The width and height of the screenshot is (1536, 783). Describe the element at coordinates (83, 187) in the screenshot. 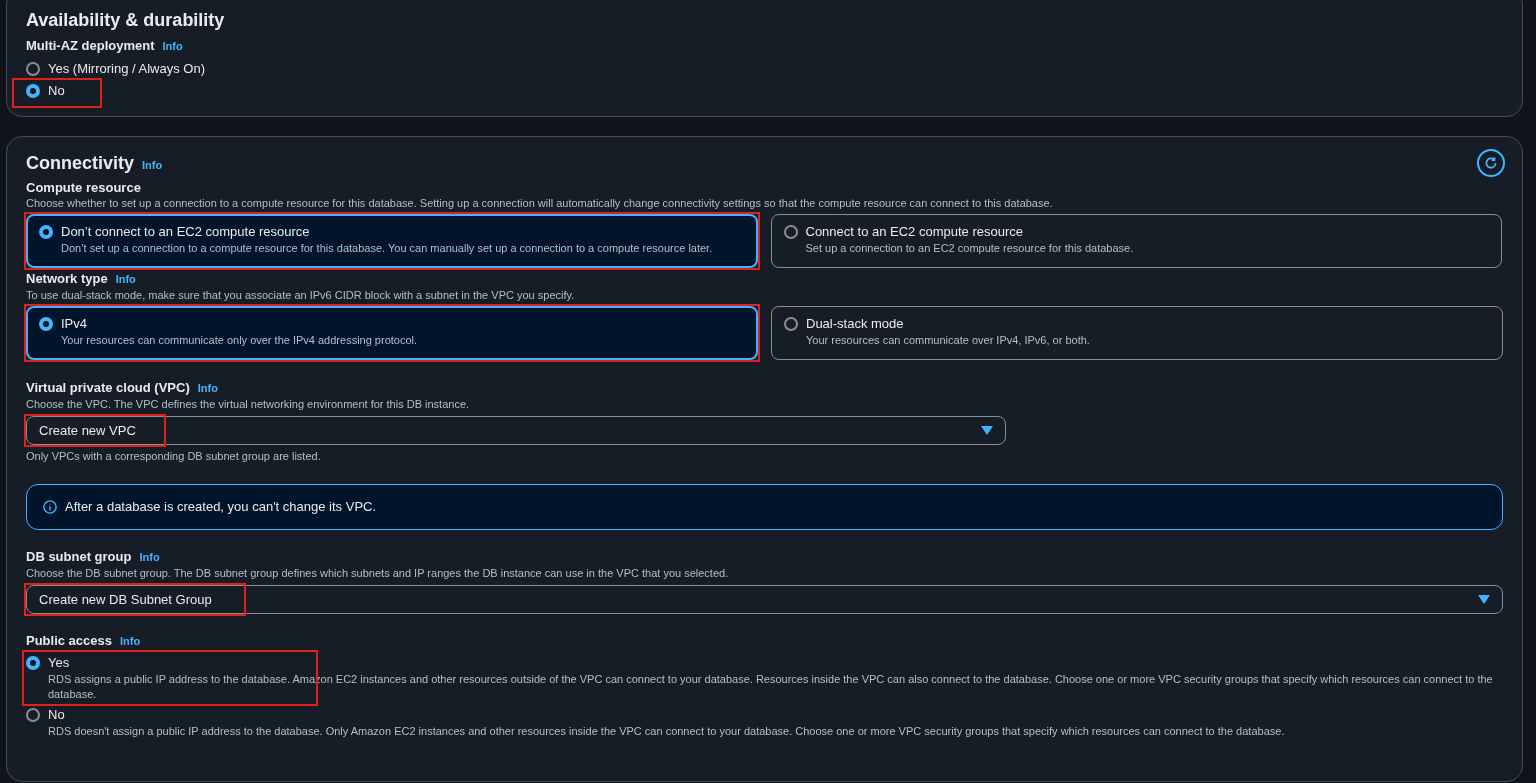

I see `field-label: Compute resource` at that location.